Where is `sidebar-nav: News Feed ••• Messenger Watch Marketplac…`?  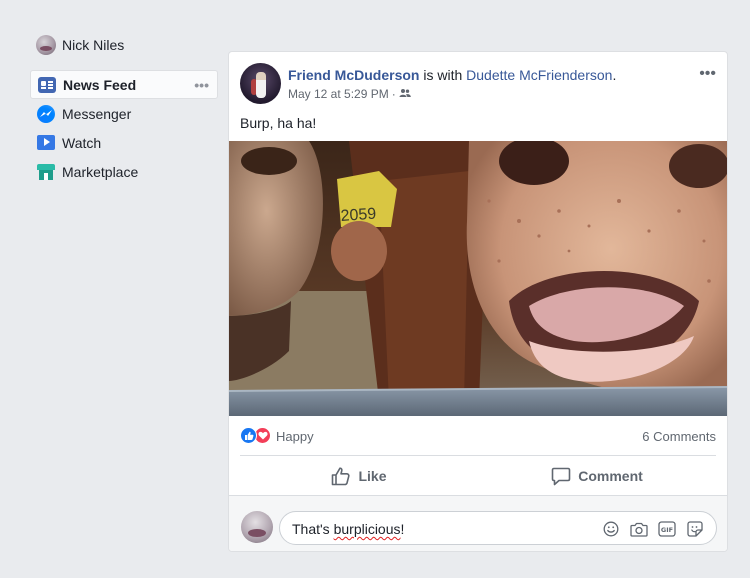 sidebar-nav: News Feed ••• Messenger Watch Marketplac… is located at coordinates (124, 128).